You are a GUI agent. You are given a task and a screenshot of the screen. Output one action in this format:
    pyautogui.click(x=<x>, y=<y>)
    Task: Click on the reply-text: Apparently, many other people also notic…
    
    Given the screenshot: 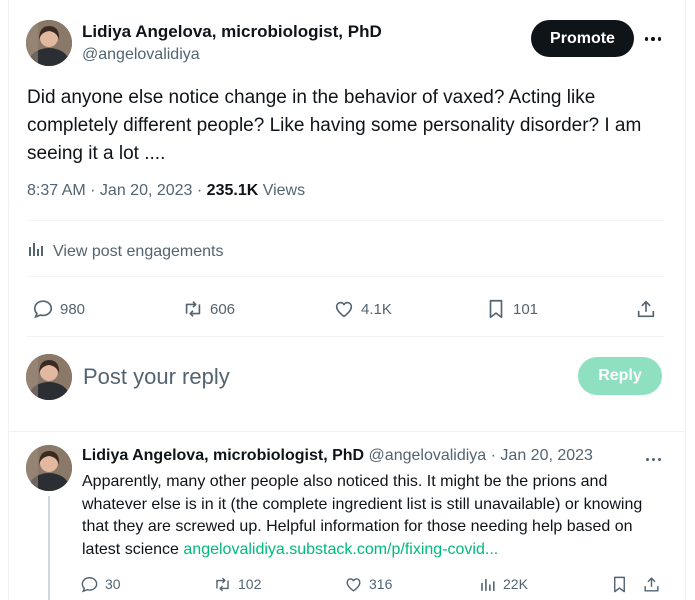 What is the action you would take?
    pyautogui.click(x=377, y=516)
    